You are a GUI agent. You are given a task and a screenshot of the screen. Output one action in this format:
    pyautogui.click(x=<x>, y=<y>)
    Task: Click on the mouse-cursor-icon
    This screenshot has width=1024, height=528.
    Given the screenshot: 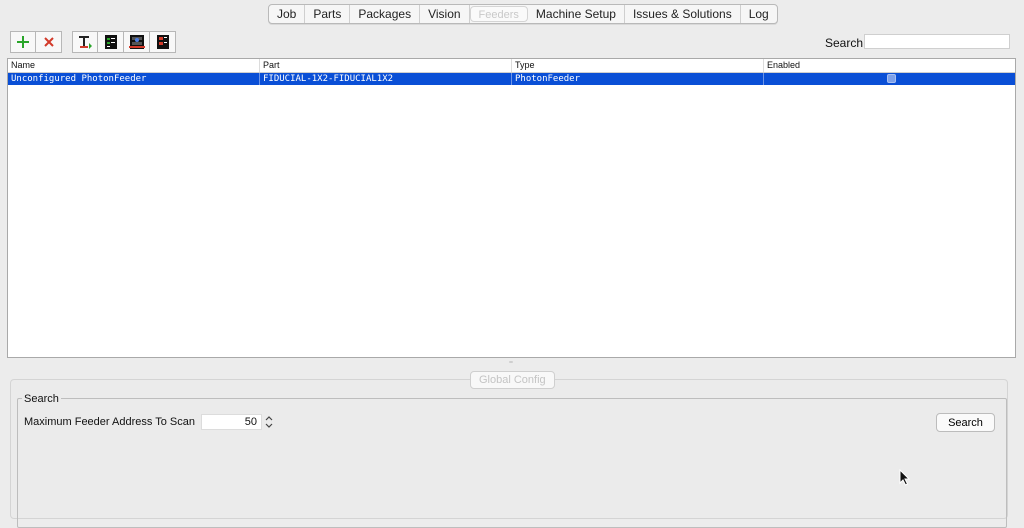 What is the action you would take?
    pyautogui.click(x=905, y=477)
    